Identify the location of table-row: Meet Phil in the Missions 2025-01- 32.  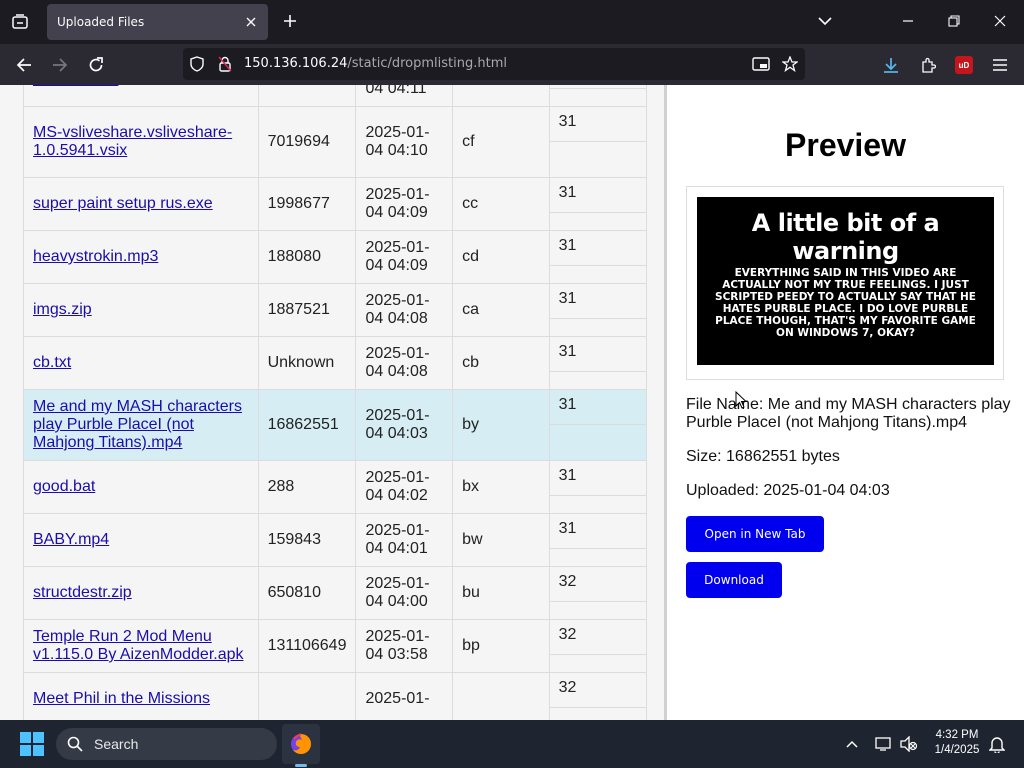
(335, 696).